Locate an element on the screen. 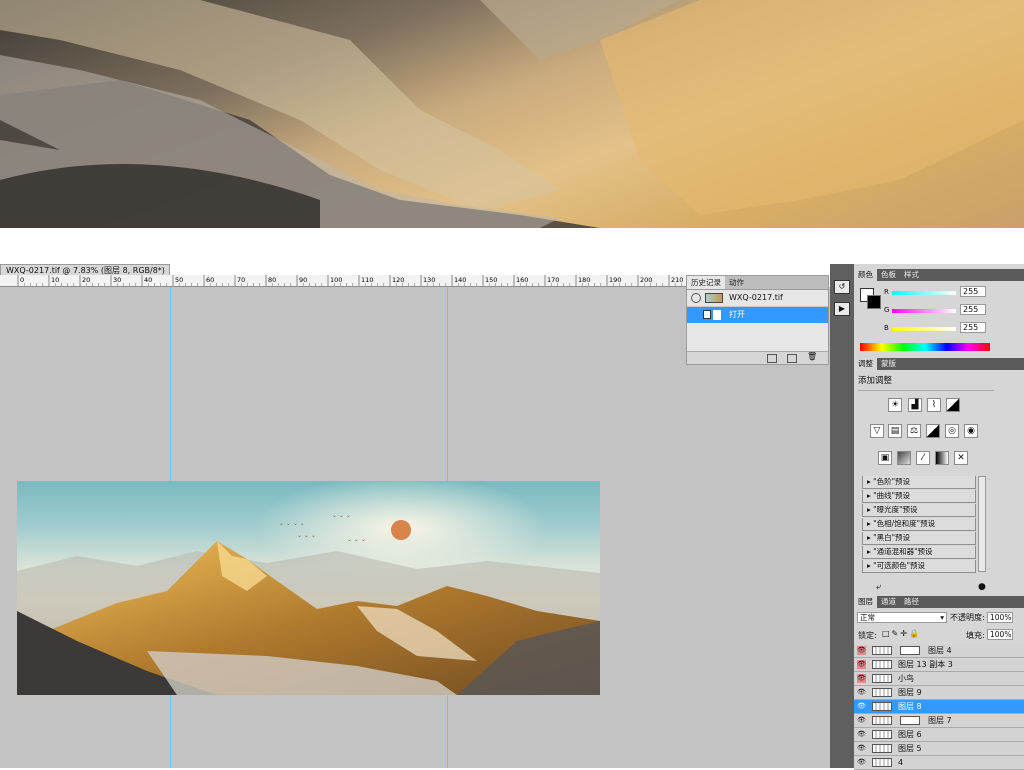  layer-row: 👁 图层 7 is located at coordinates (939, 721).